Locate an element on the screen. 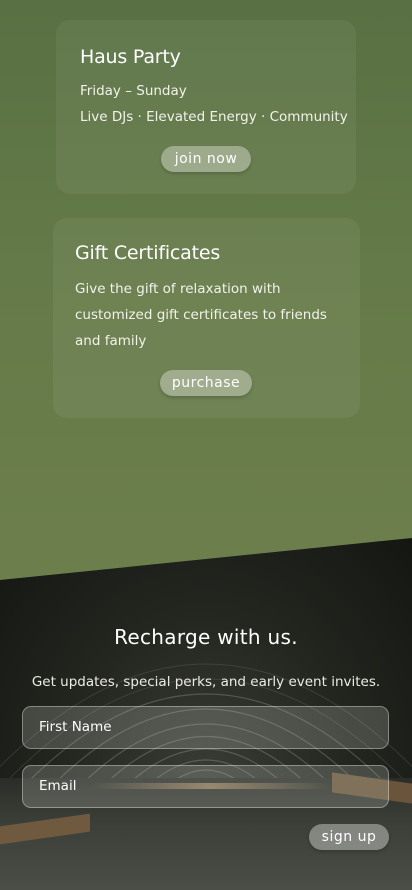 This screenshot has width=412, height=890. gift-description-line3: and family is located at coordinates (111, 341).